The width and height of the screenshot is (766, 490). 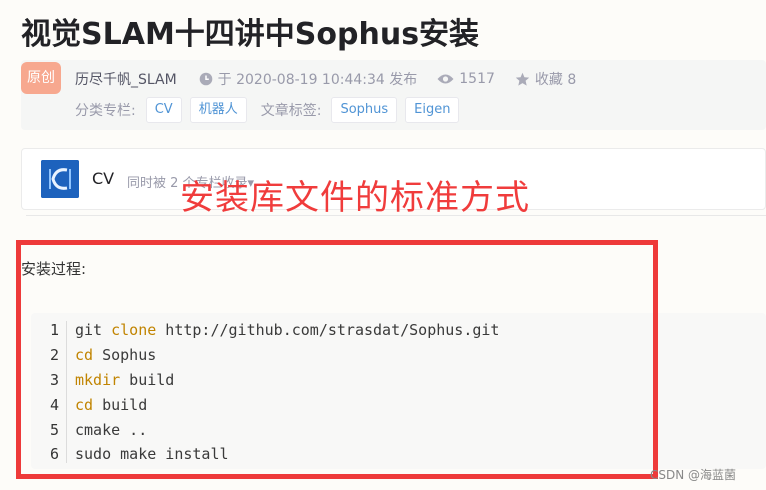 I want to click on article-tag: Eigen, so click(x=432, y=110).